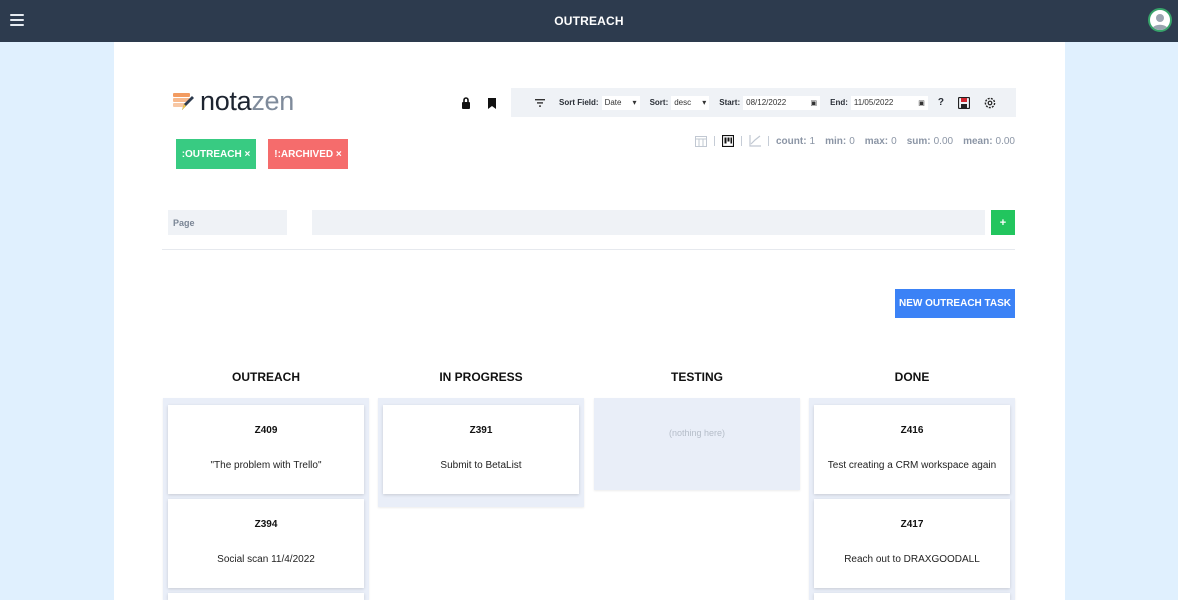 The height and width of the screenshot is (600, 1178). Describe the element at coordinates (836, 141) in the screenshot. I see `stat-min-label: min:` at that location.